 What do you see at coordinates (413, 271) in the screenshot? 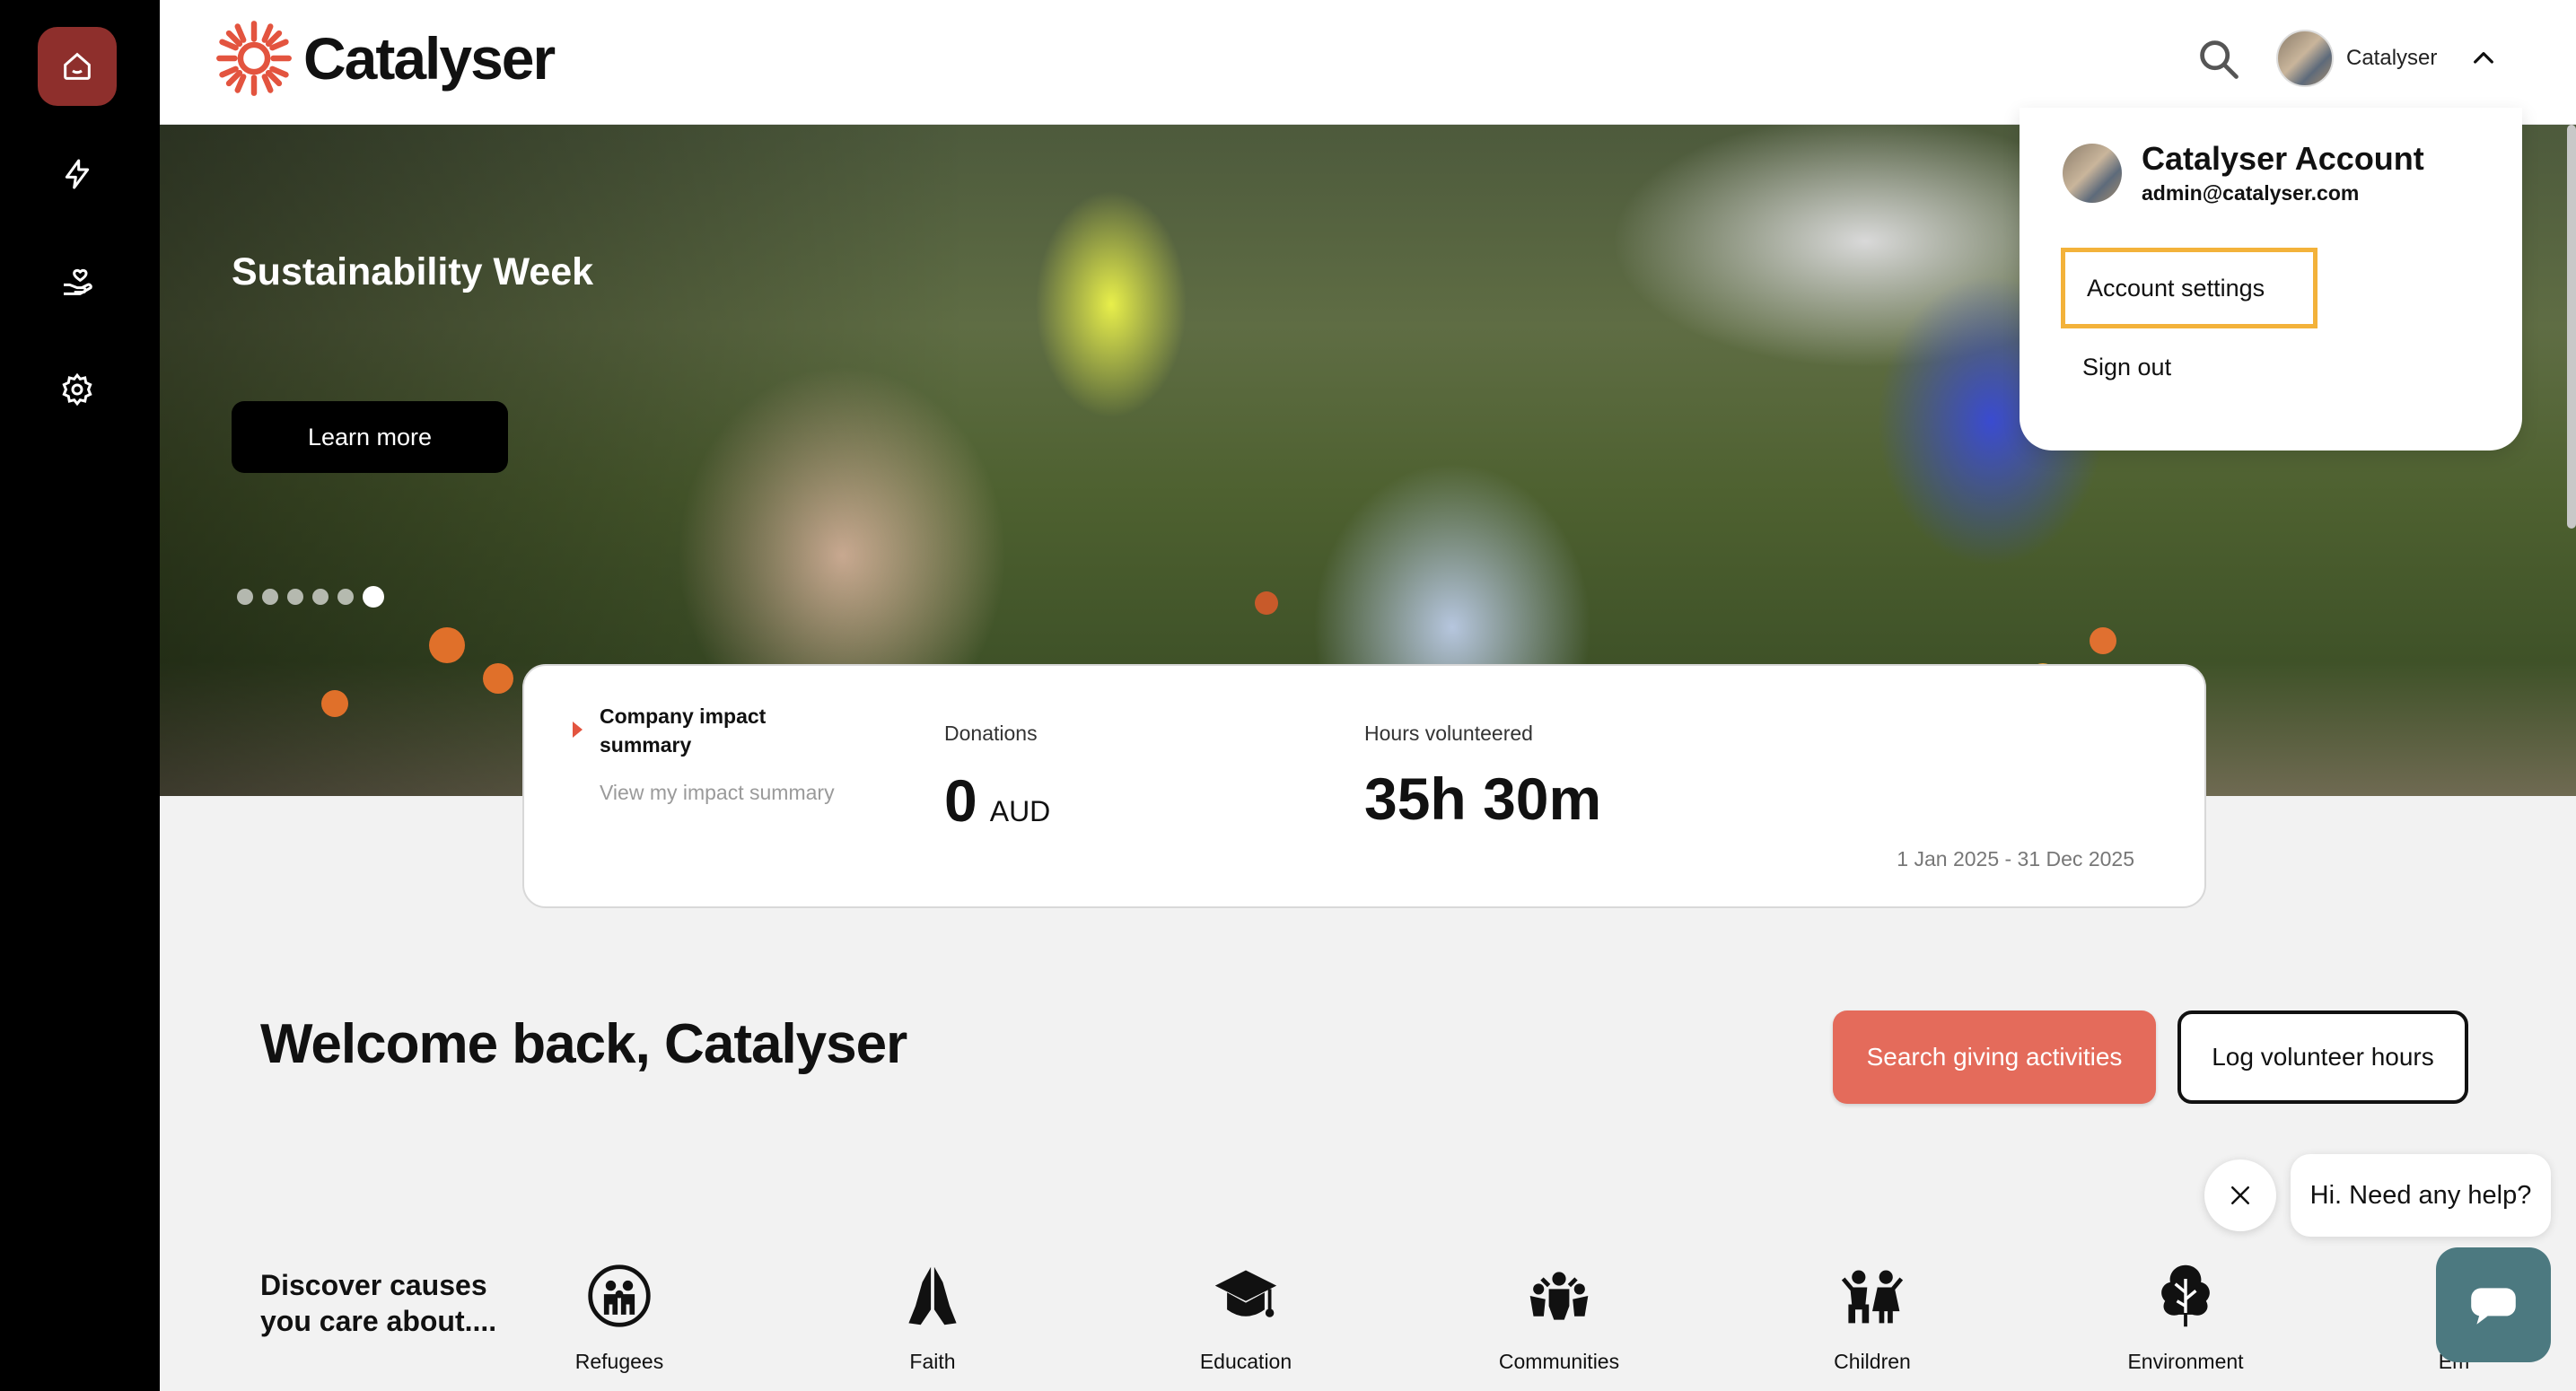
I see `hero-title: Sustainability Week` at bounding box center [413, 271].